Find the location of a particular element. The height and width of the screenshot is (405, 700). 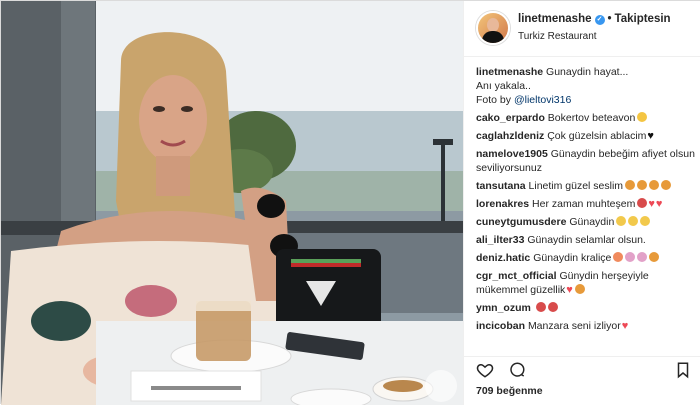

caption-mention-link: @lieltovi316 is located at coordinates (542, 100).